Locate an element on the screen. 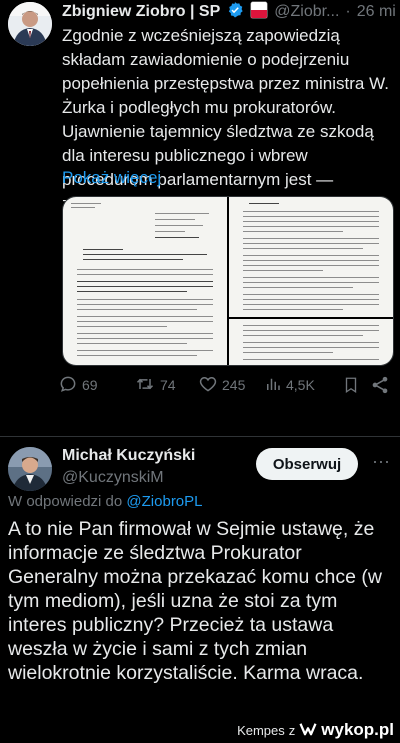 This screenshot has height=743, width=400. watermark-z: z is located at coordinates (292, 730).